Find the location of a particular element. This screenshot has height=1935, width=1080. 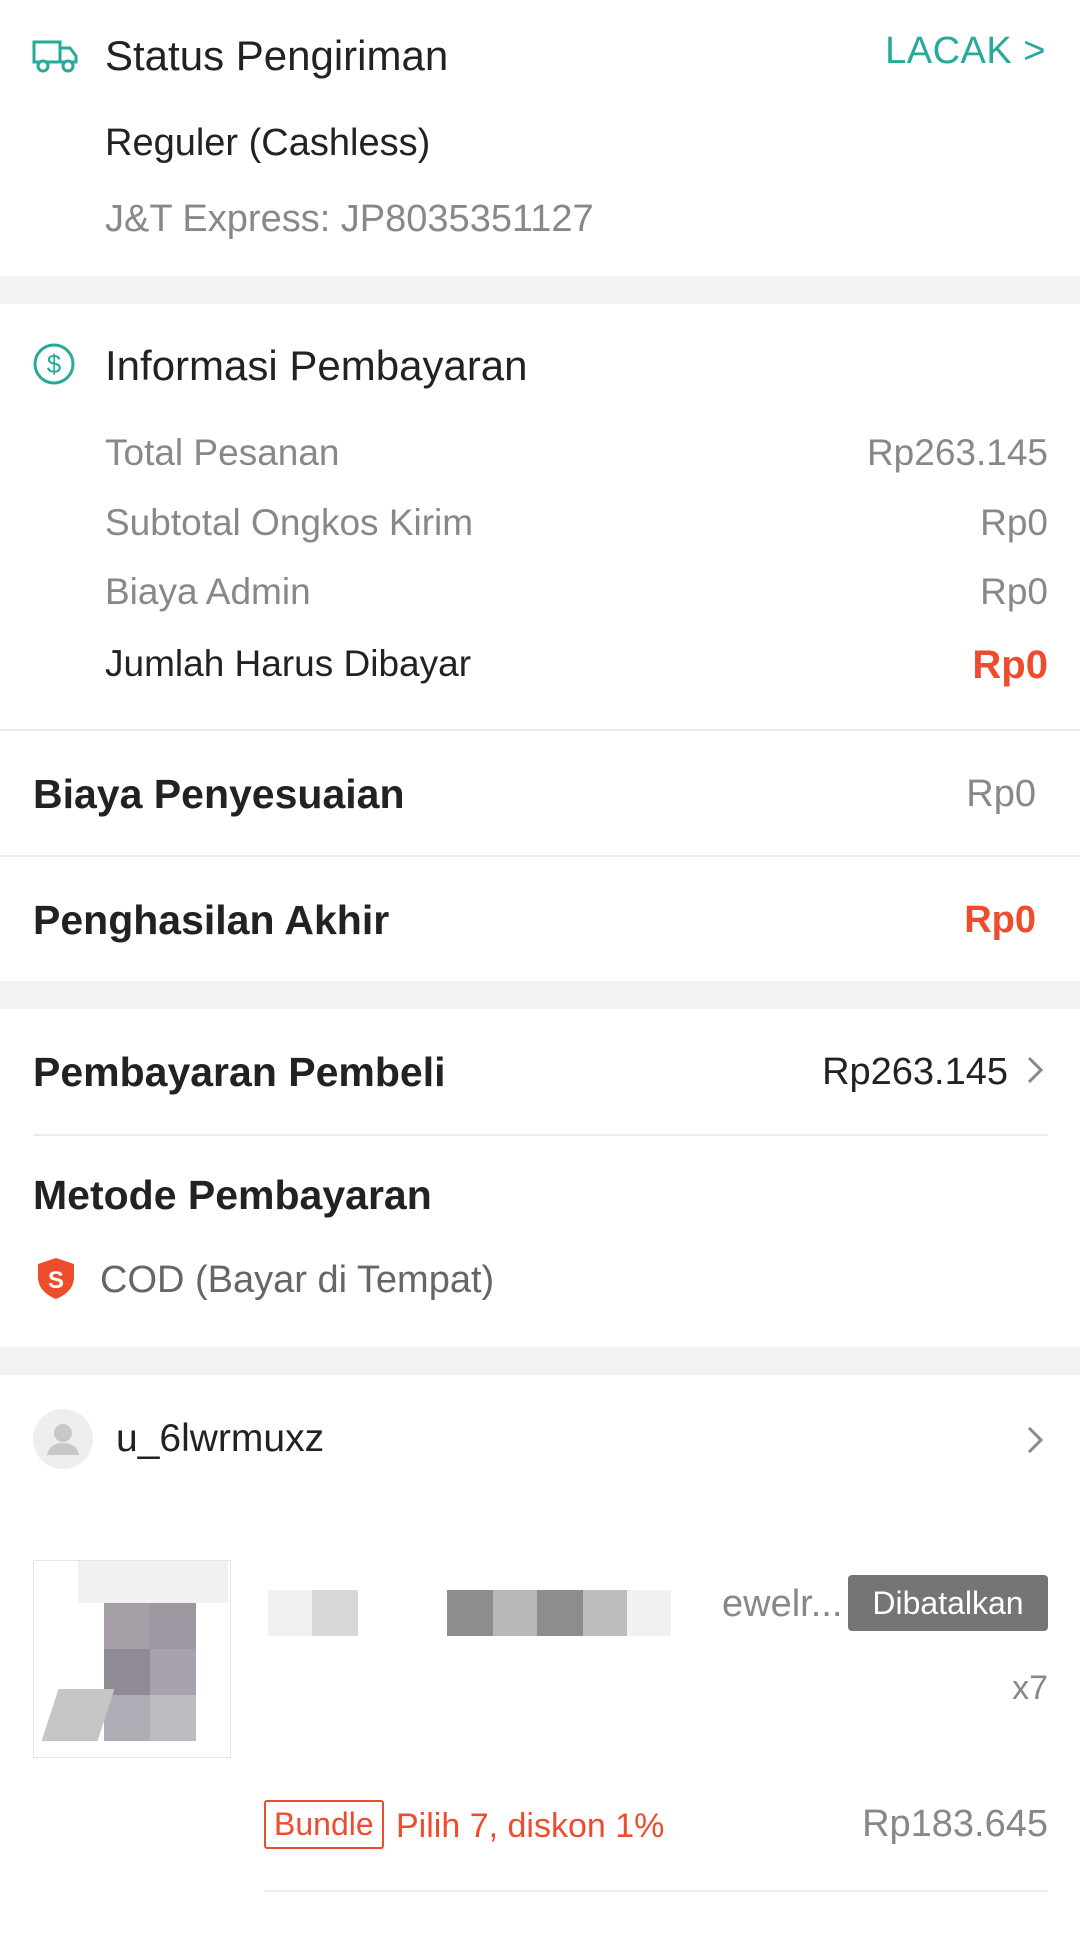

payment-row: Subtotal Ongkos Kirim Rp0 is located at coordinates (576, 527).